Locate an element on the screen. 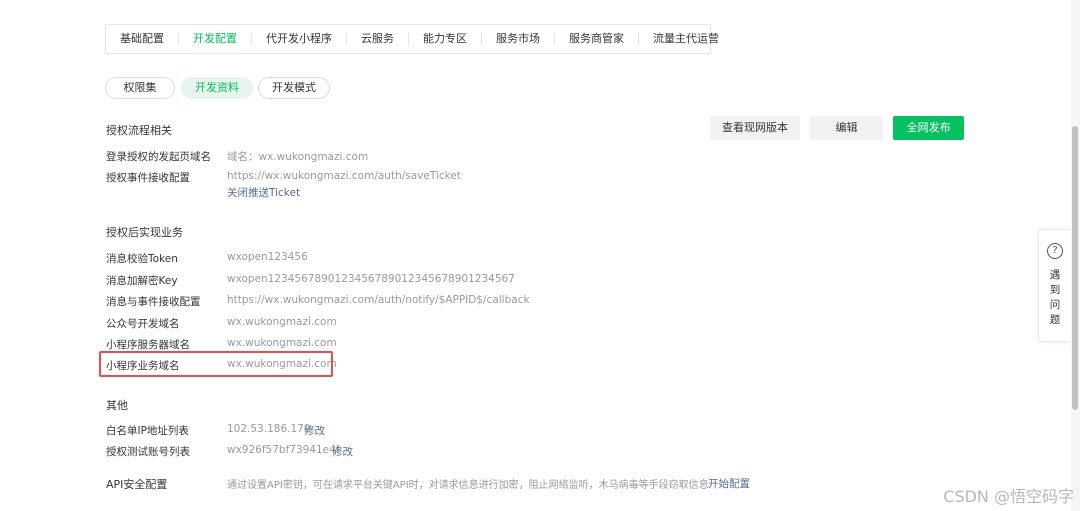 The height and width of the screenshot is (511, 1080). edit-button: 编辑 is located at coordinates (846, 128).